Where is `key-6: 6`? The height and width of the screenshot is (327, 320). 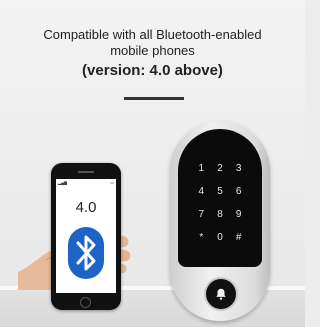
key-6: 6 is located at coordinates (238, 192).